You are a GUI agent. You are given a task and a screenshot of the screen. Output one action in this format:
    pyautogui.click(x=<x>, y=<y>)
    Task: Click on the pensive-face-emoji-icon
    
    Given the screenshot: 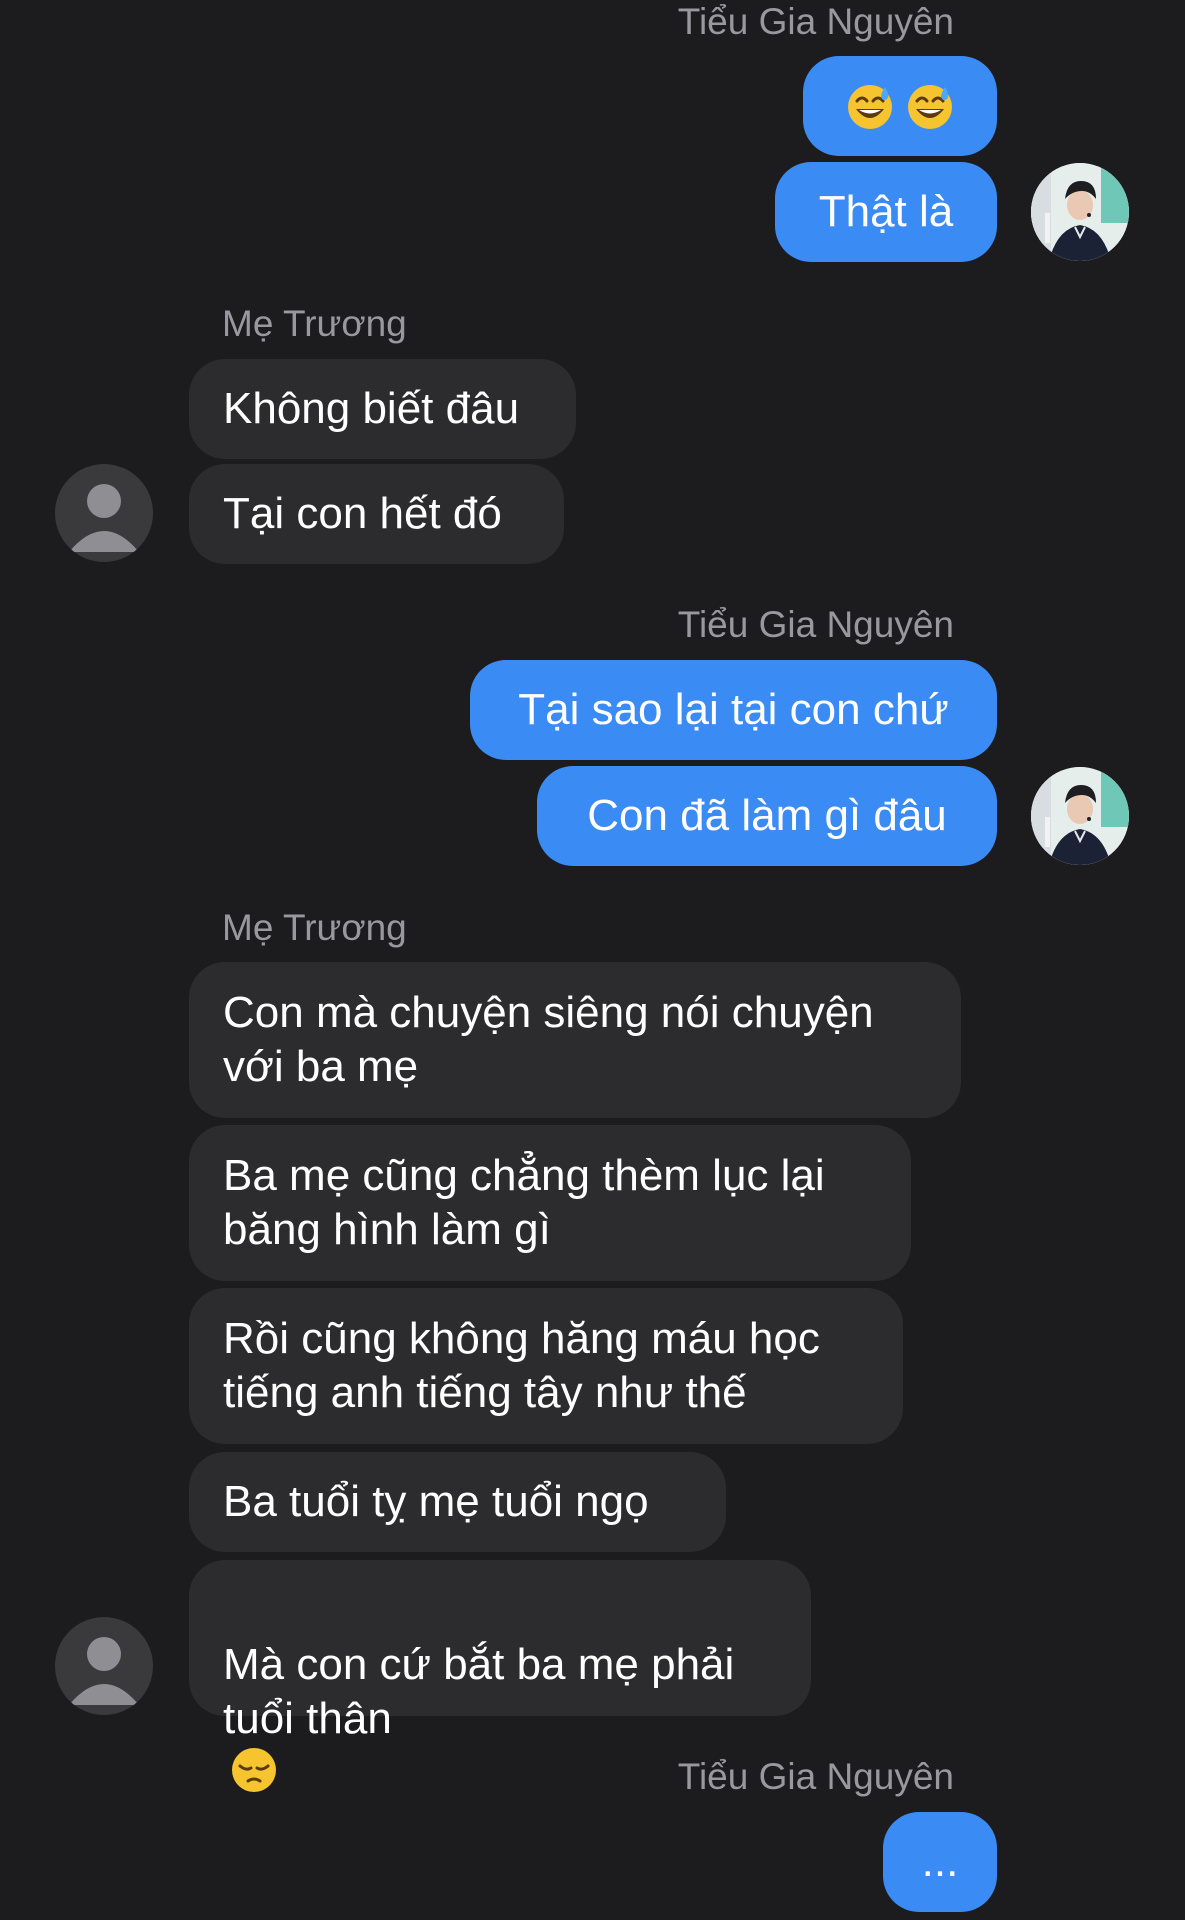 What is the action you would take?
    pyautogui.click(x=254, y=1769)
    